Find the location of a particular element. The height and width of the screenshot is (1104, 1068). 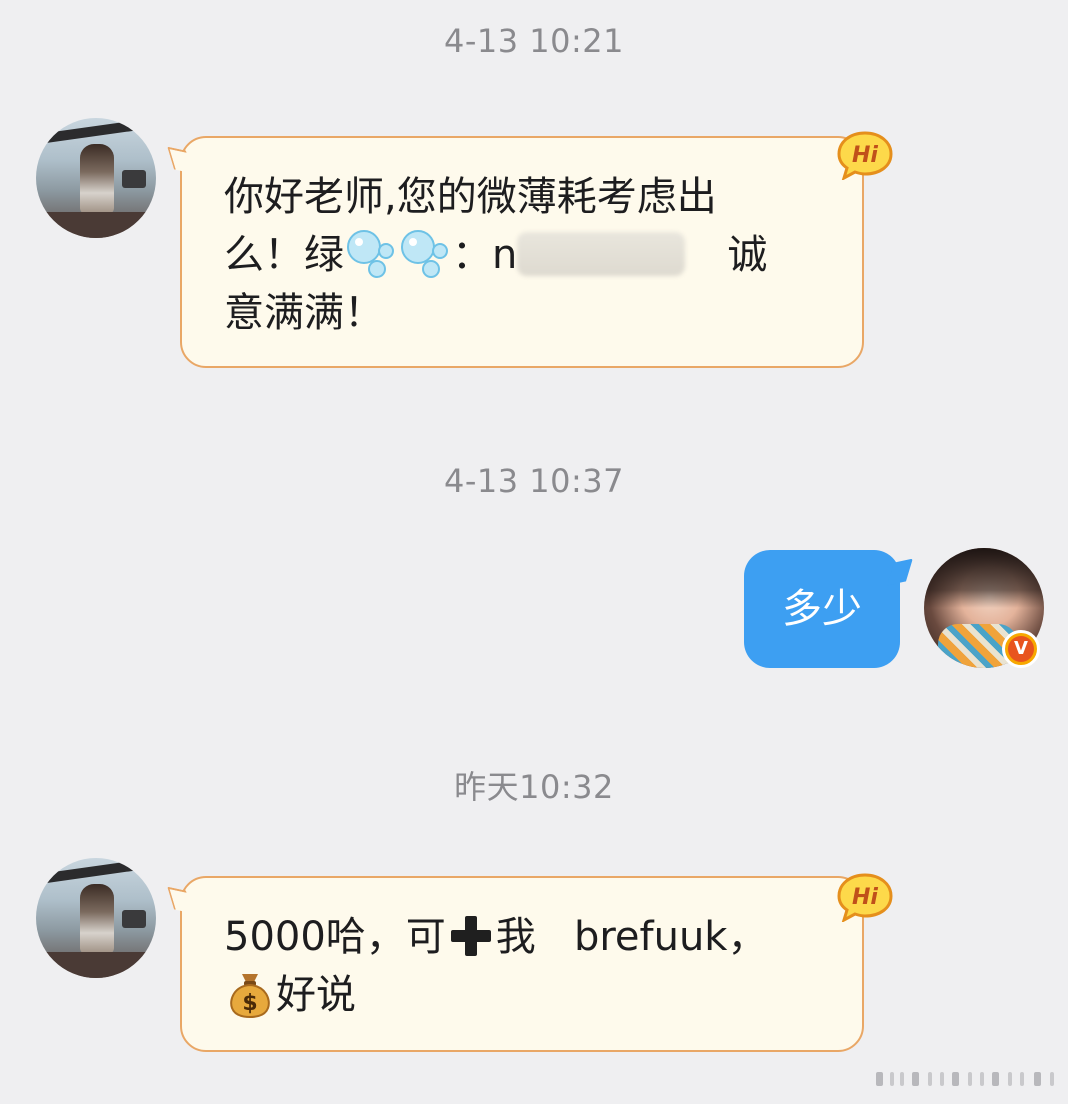

message-line: 么！绿 ：n 诚 is located at coordinates (528, 255).